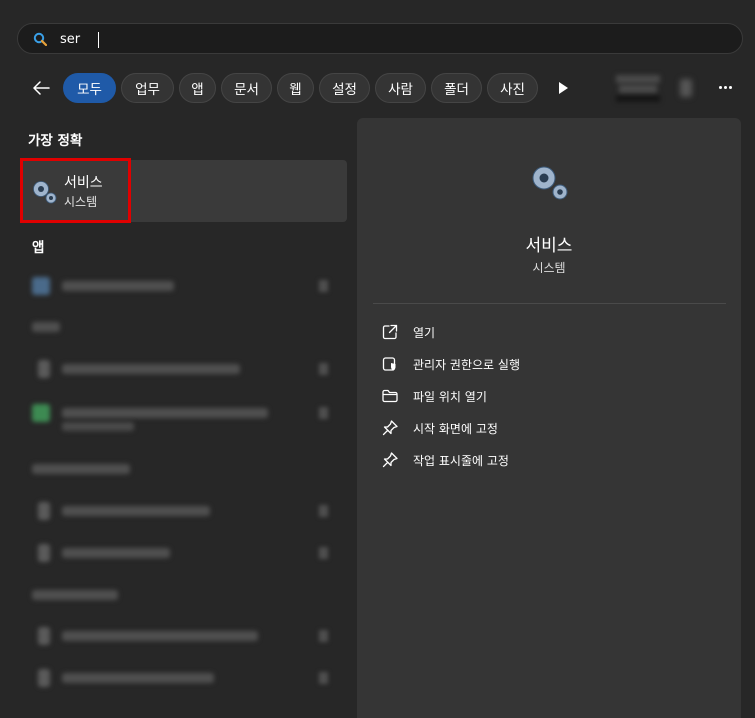 The image size is (755, 718). What do you see at coordinates (549, 246) in the screenshot?
I see `details-title: 서비스` at bounding box center [549, 246].